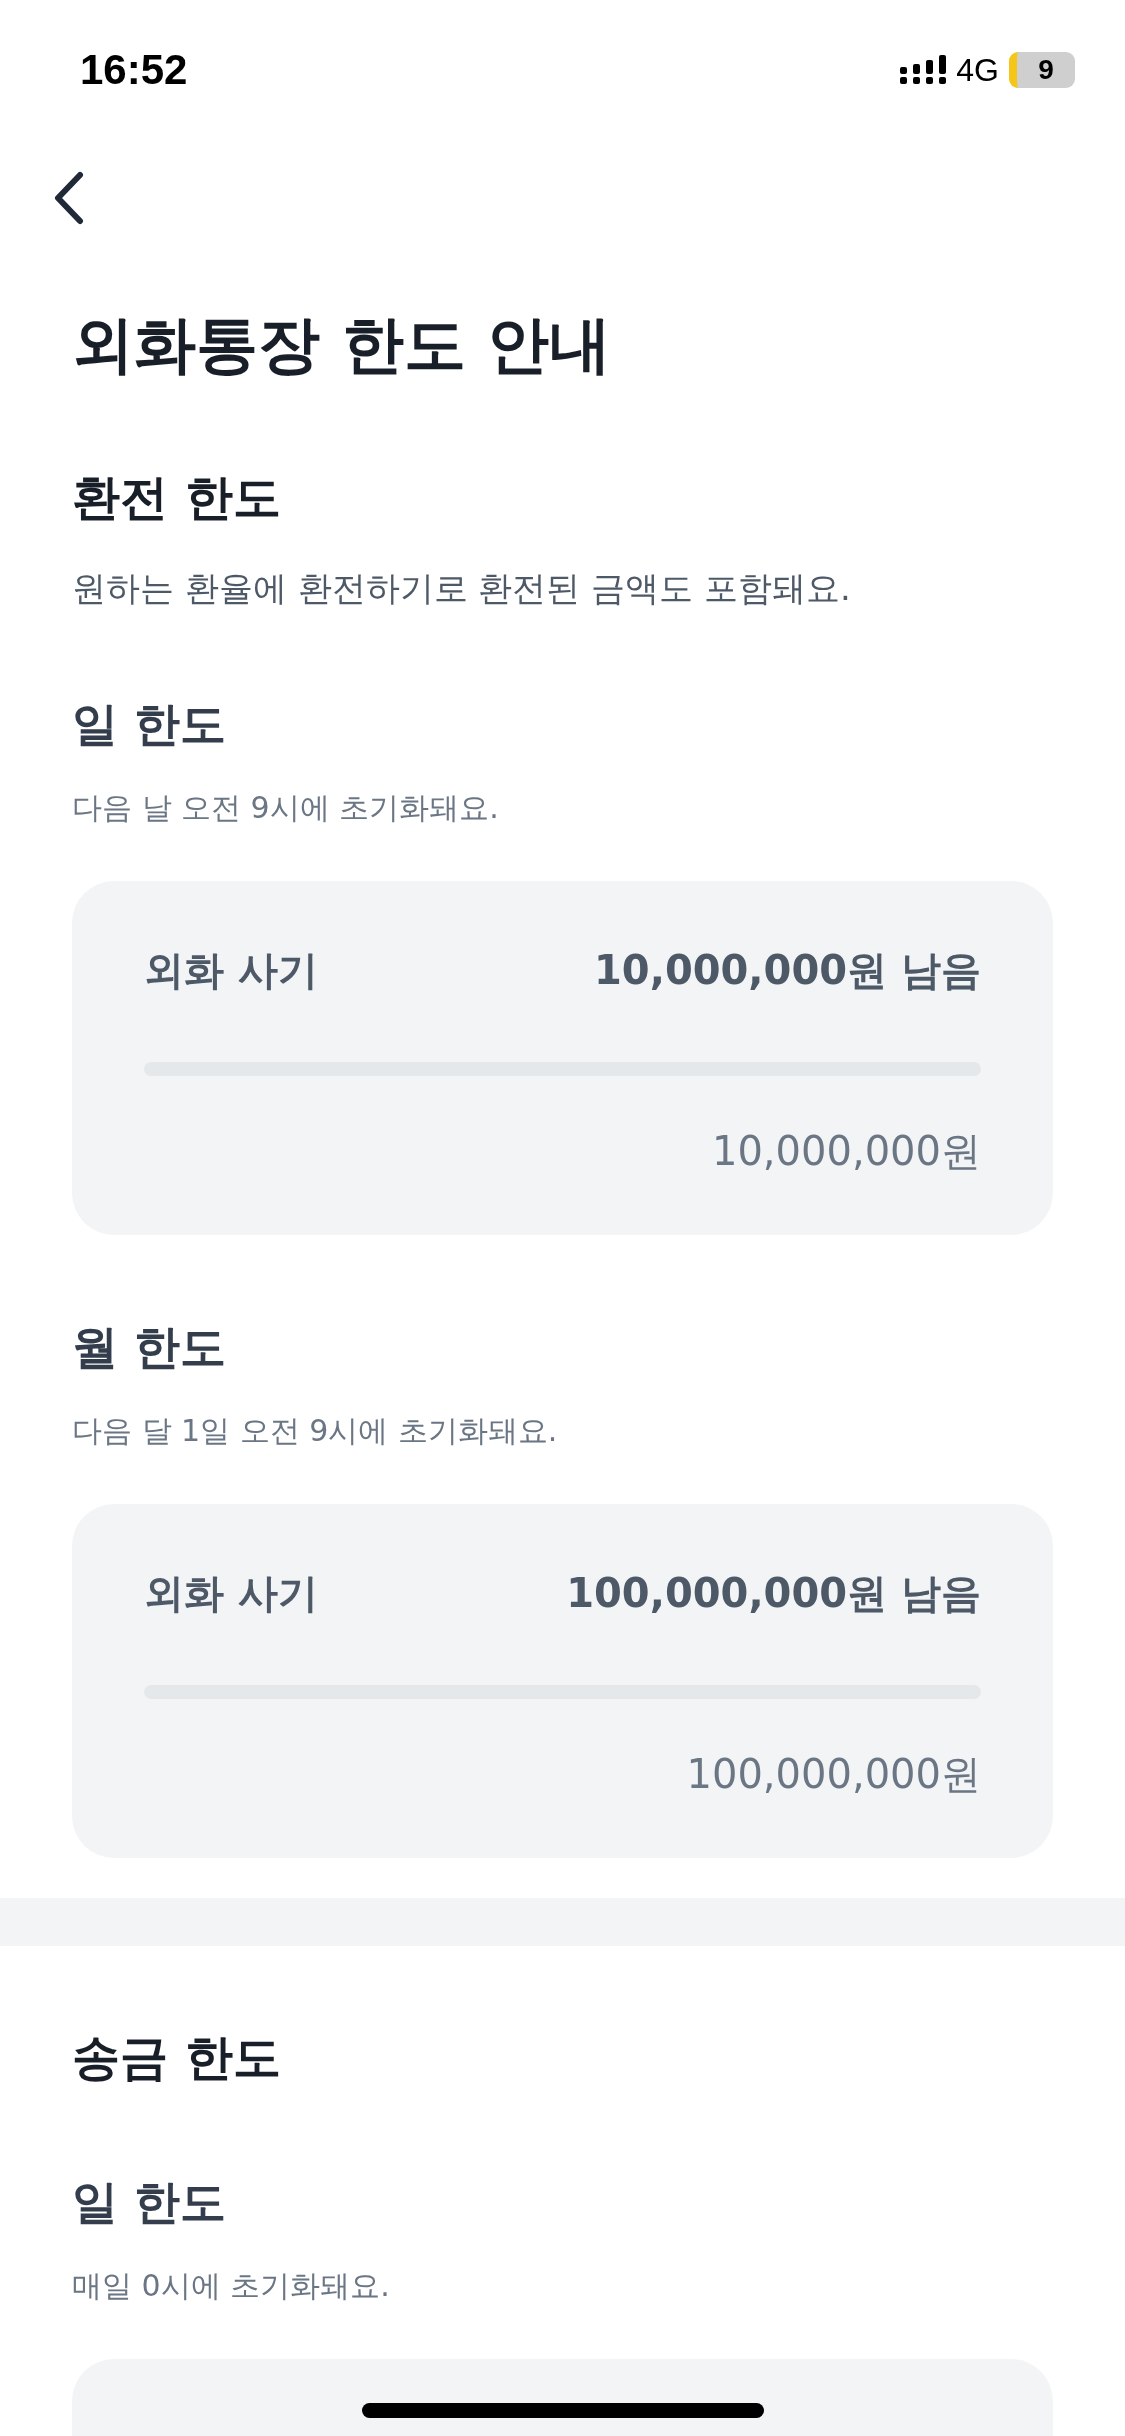 This screenshot has width=1125, height=2436. I want to click on status-time: 16:52, so click(134, 70).